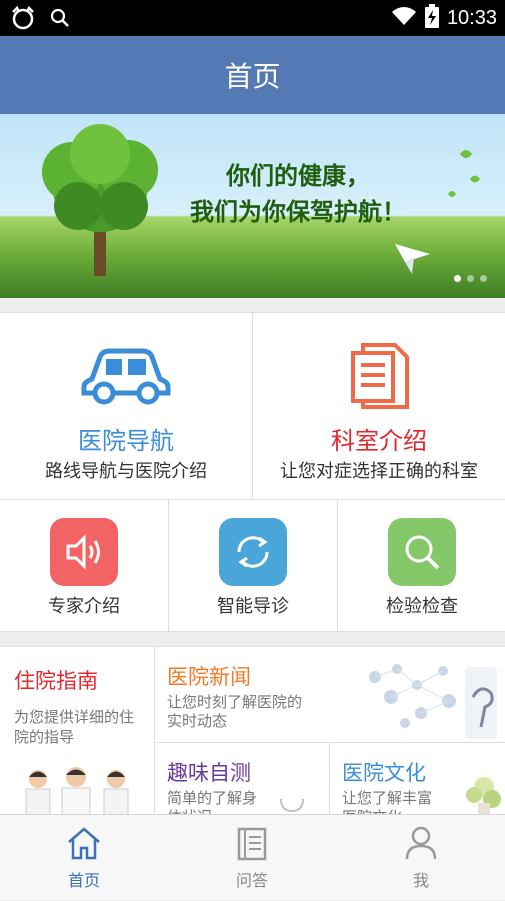 This screenshot has width=505, height=901. I want to click on feature-title: 科室介绍, so click(379, 441).